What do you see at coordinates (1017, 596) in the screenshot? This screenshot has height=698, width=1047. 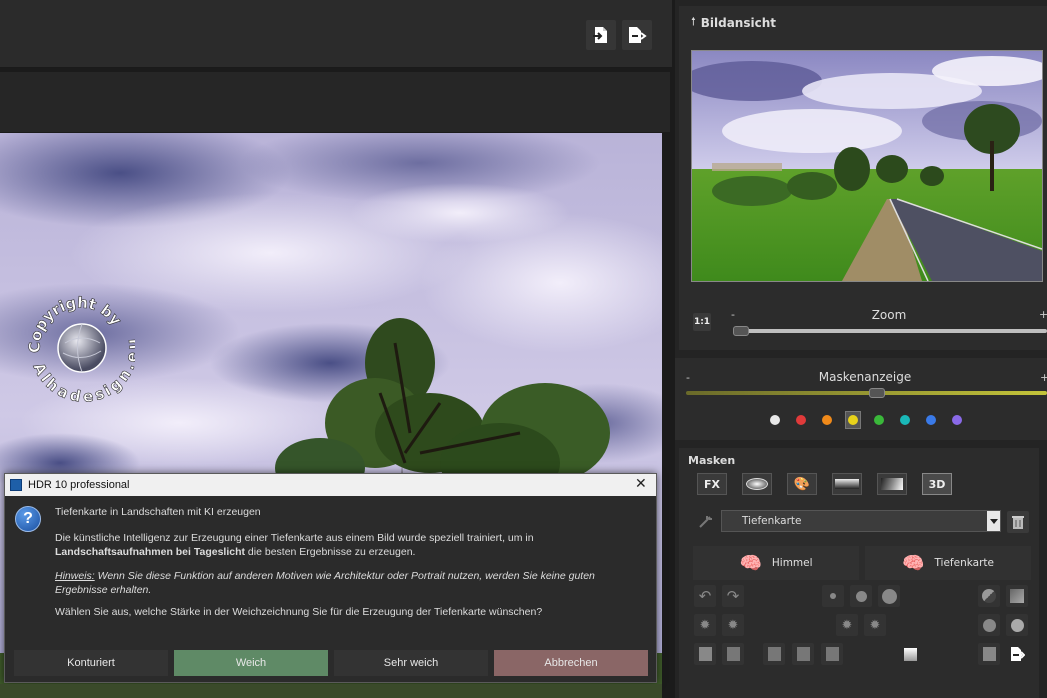 I see `mask-gradient-icon` at bounding box center [1017, 596].